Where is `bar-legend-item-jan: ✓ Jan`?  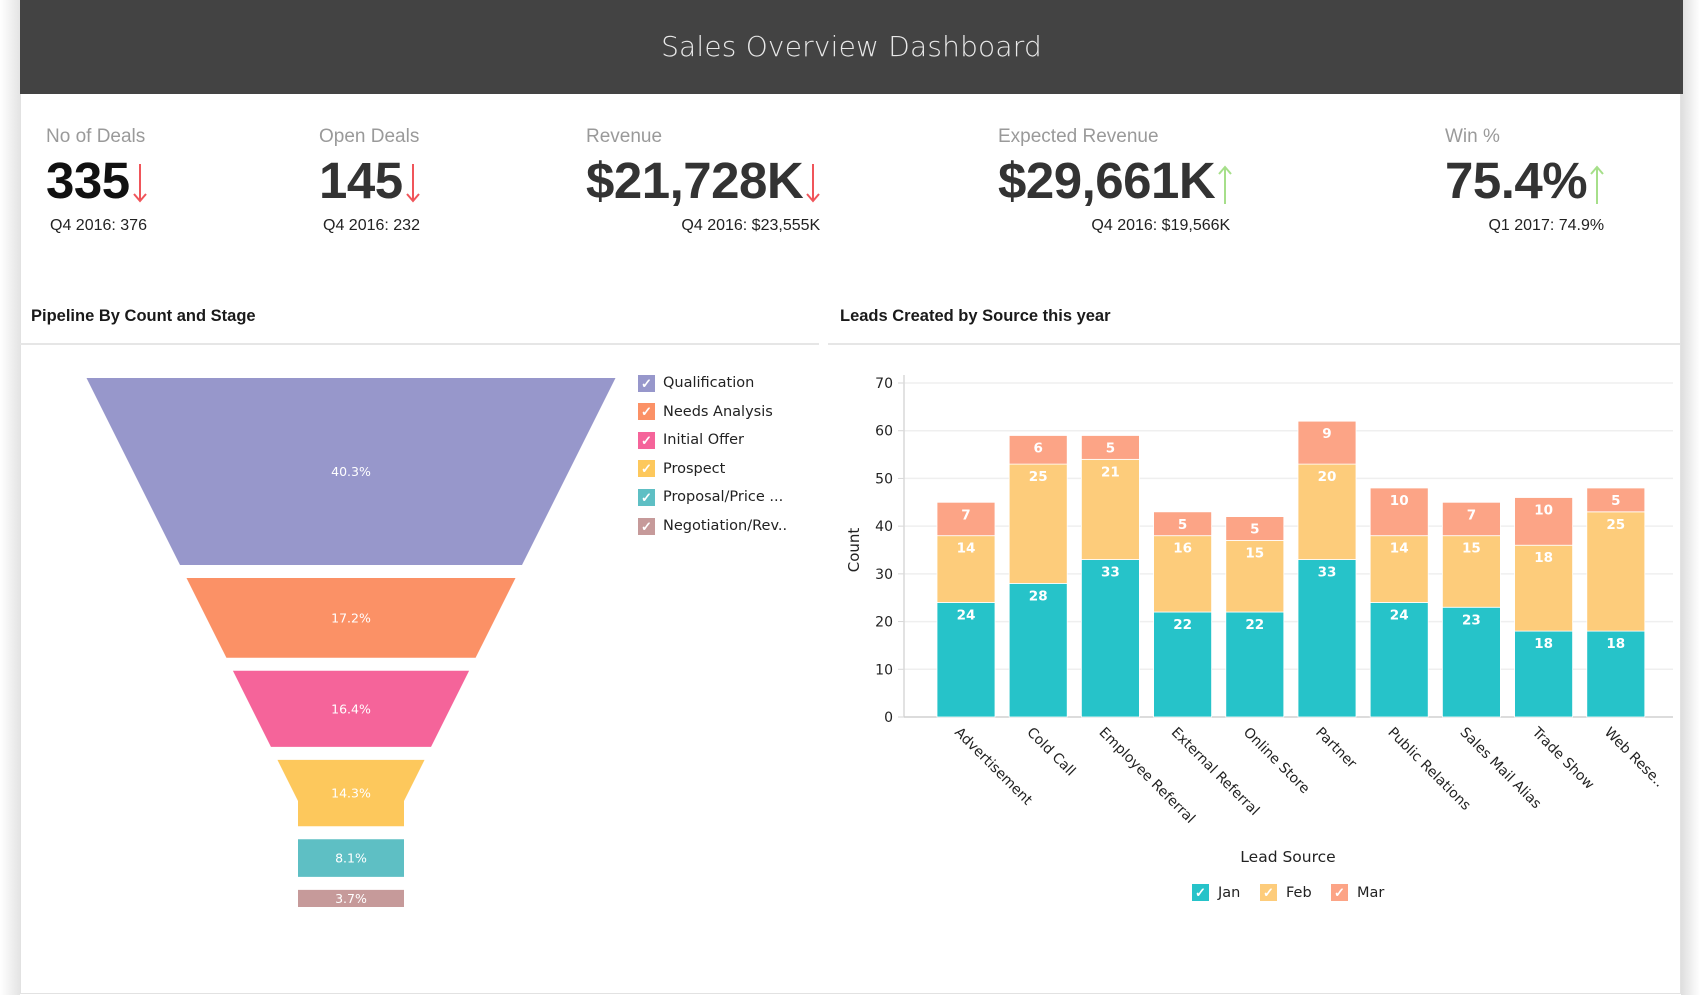 bar-legend-item-jan: ✓ Jan is located at coordinates (1216, 892).